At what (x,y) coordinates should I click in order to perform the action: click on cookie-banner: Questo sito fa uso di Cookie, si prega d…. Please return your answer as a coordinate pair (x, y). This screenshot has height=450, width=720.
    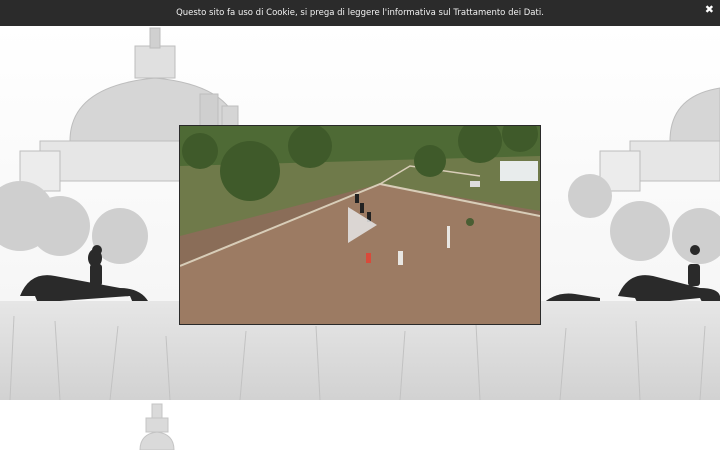
    Looking at the image, I should click on (360, 13).